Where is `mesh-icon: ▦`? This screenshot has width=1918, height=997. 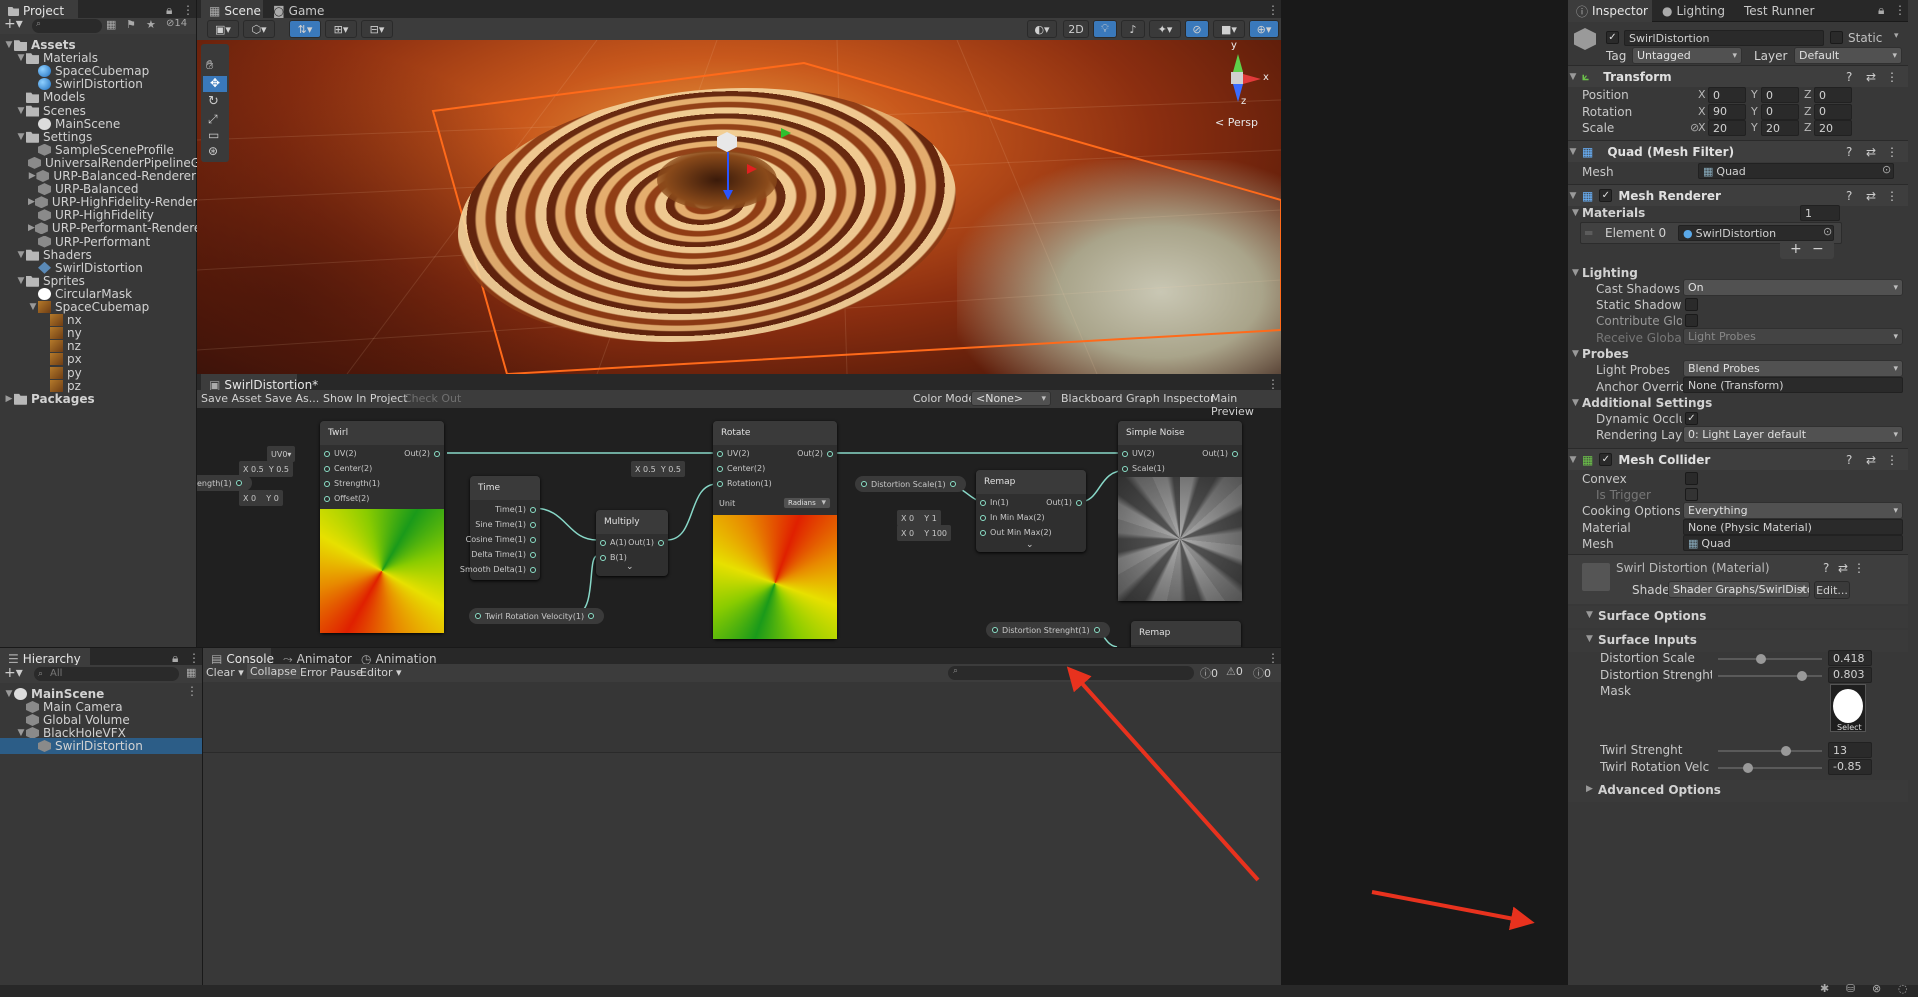
mesh-icon: ▦ is located at coordinates (1693, 543).